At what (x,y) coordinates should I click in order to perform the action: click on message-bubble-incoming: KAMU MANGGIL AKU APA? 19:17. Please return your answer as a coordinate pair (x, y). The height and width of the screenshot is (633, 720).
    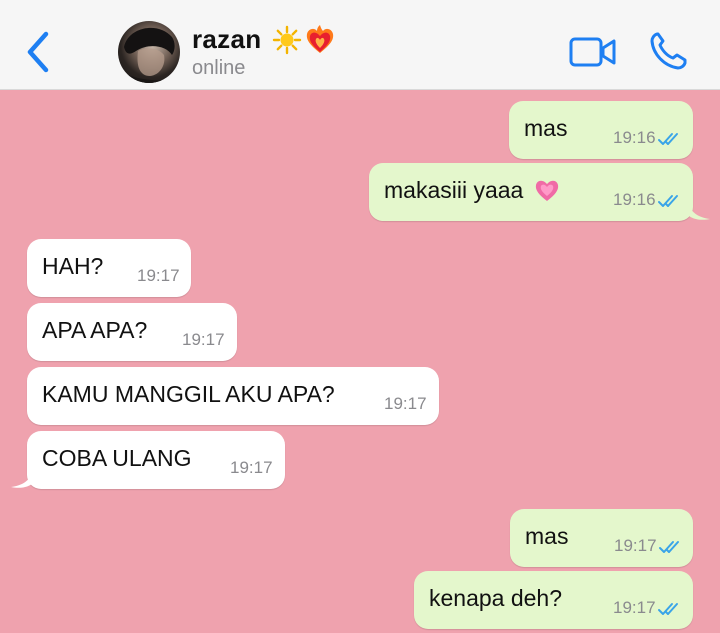
    Looking at the image, I should click on (233, 396).